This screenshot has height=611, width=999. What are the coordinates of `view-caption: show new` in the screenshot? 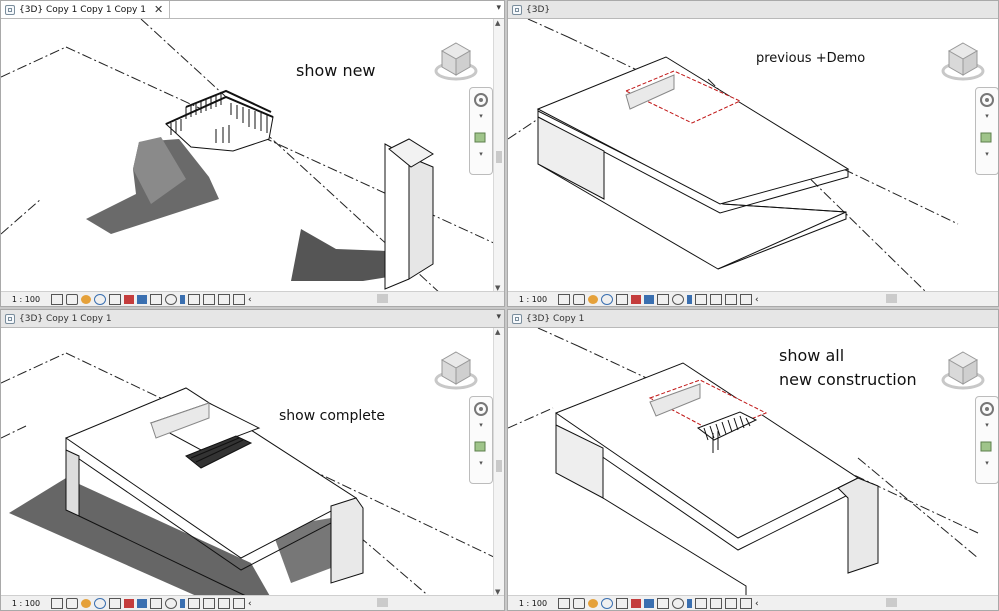 It's located at (336, 70).